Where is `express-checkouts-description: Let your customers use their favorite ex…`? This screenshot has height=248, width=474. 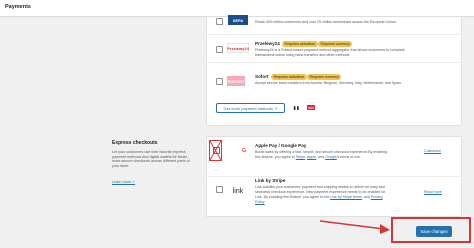
express-checkouts-description: Let your customers use their favorite ex… is located at coordinates (151, 159).